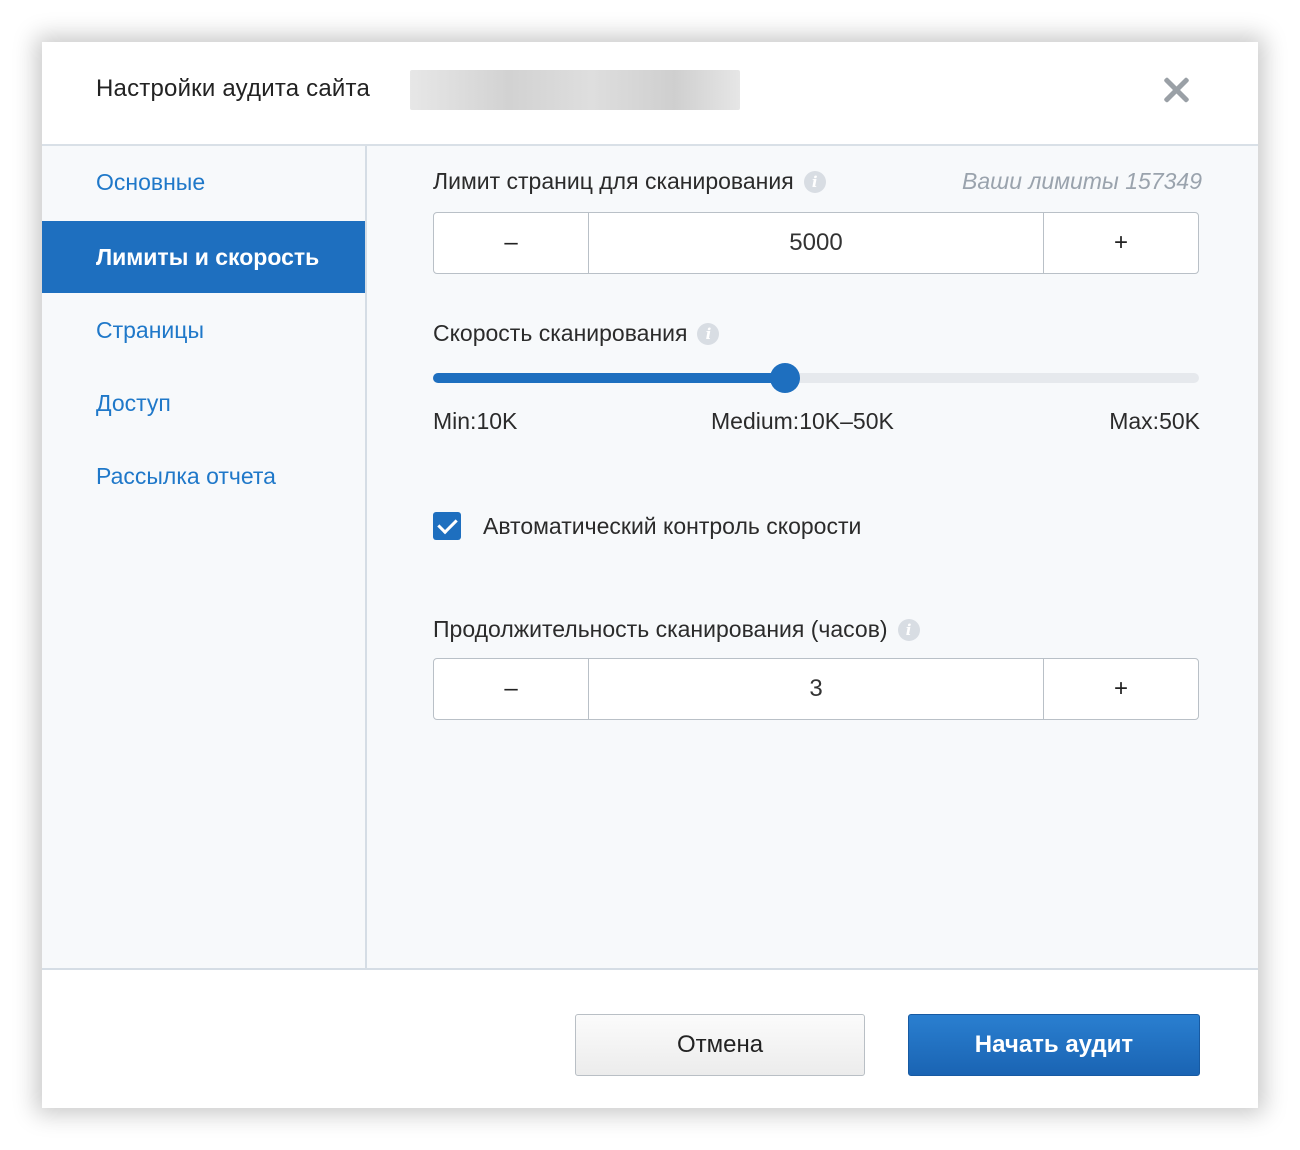 The width and height of the screenshot is (1300, 1150). Describe the element at coordinates (609, 378) in the screenshot. I see `speed-slider-fill` at that location.